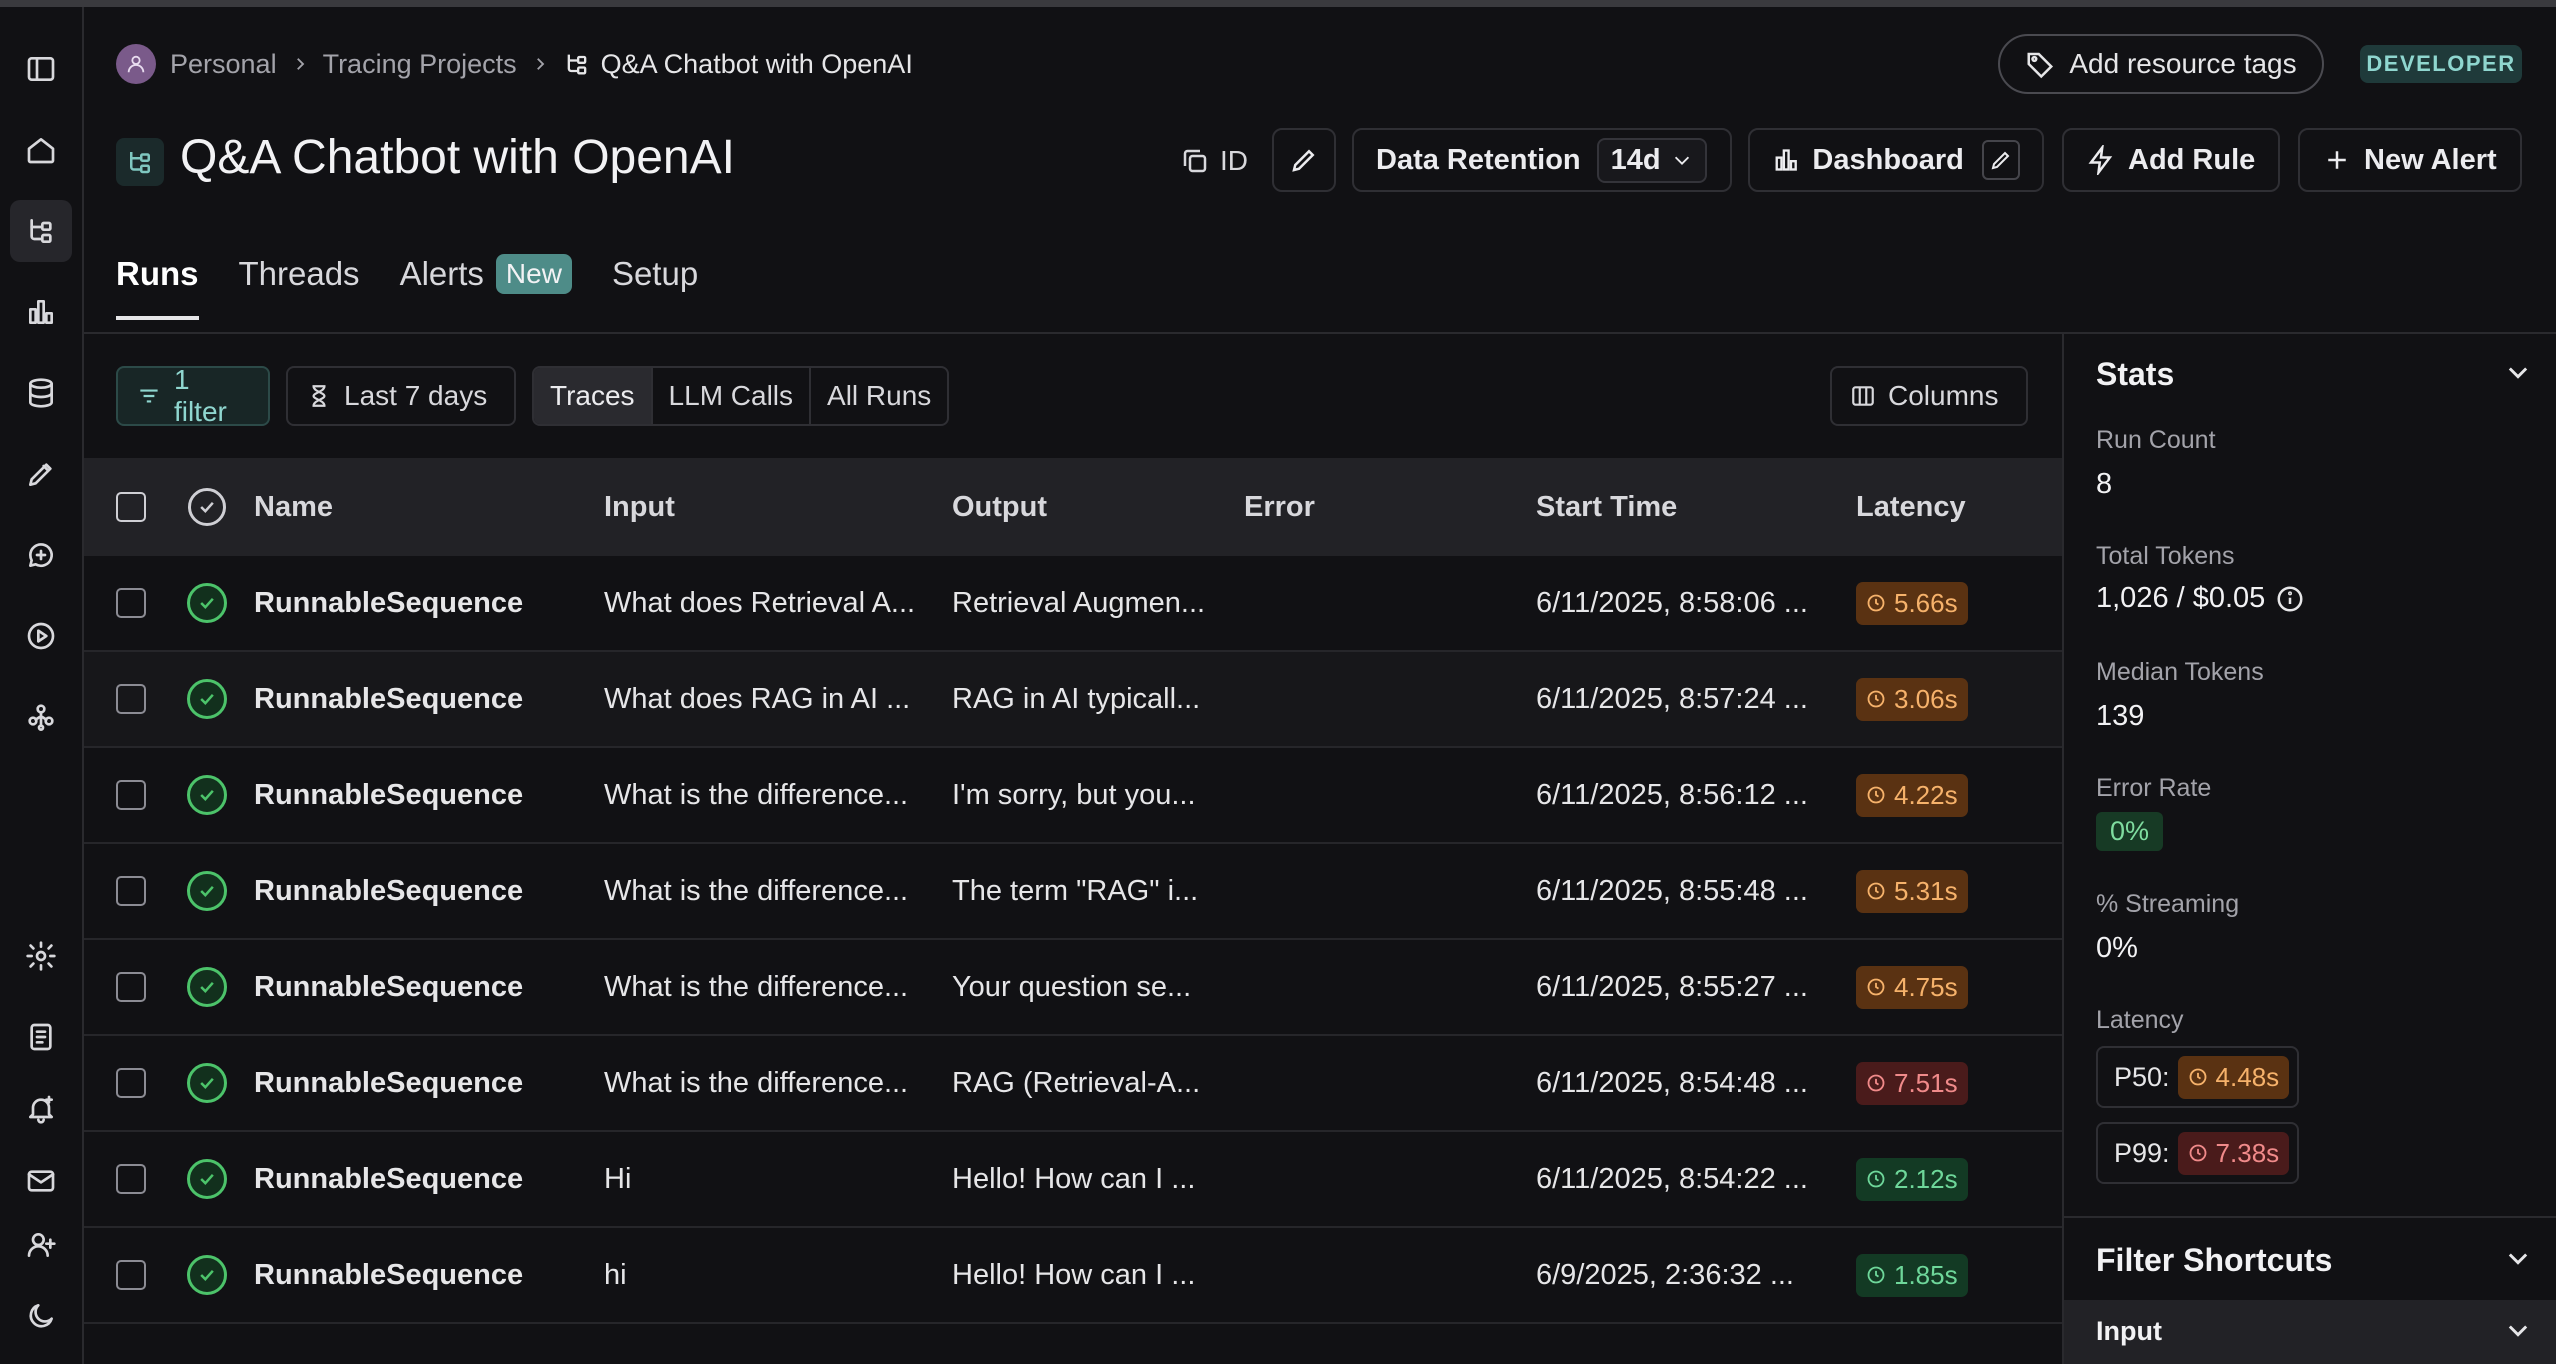  I want to click on playground-icon, so click(41, 636).